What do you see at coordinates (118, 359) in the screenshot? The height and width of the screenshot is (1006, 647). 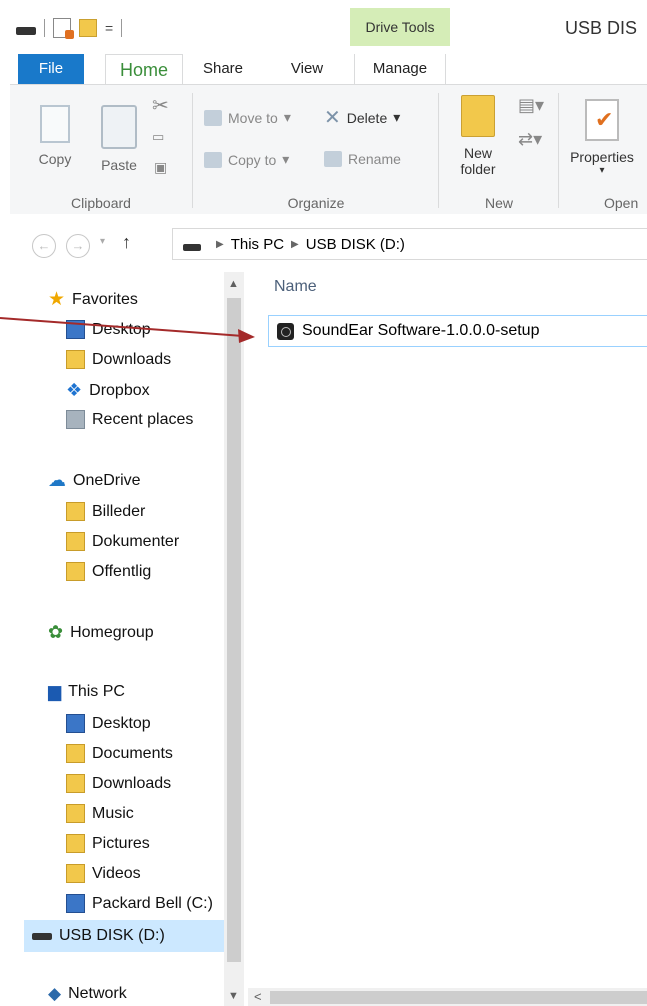 I see `nav-fav-downloads: Downloads` at bounding box center [118, 359].